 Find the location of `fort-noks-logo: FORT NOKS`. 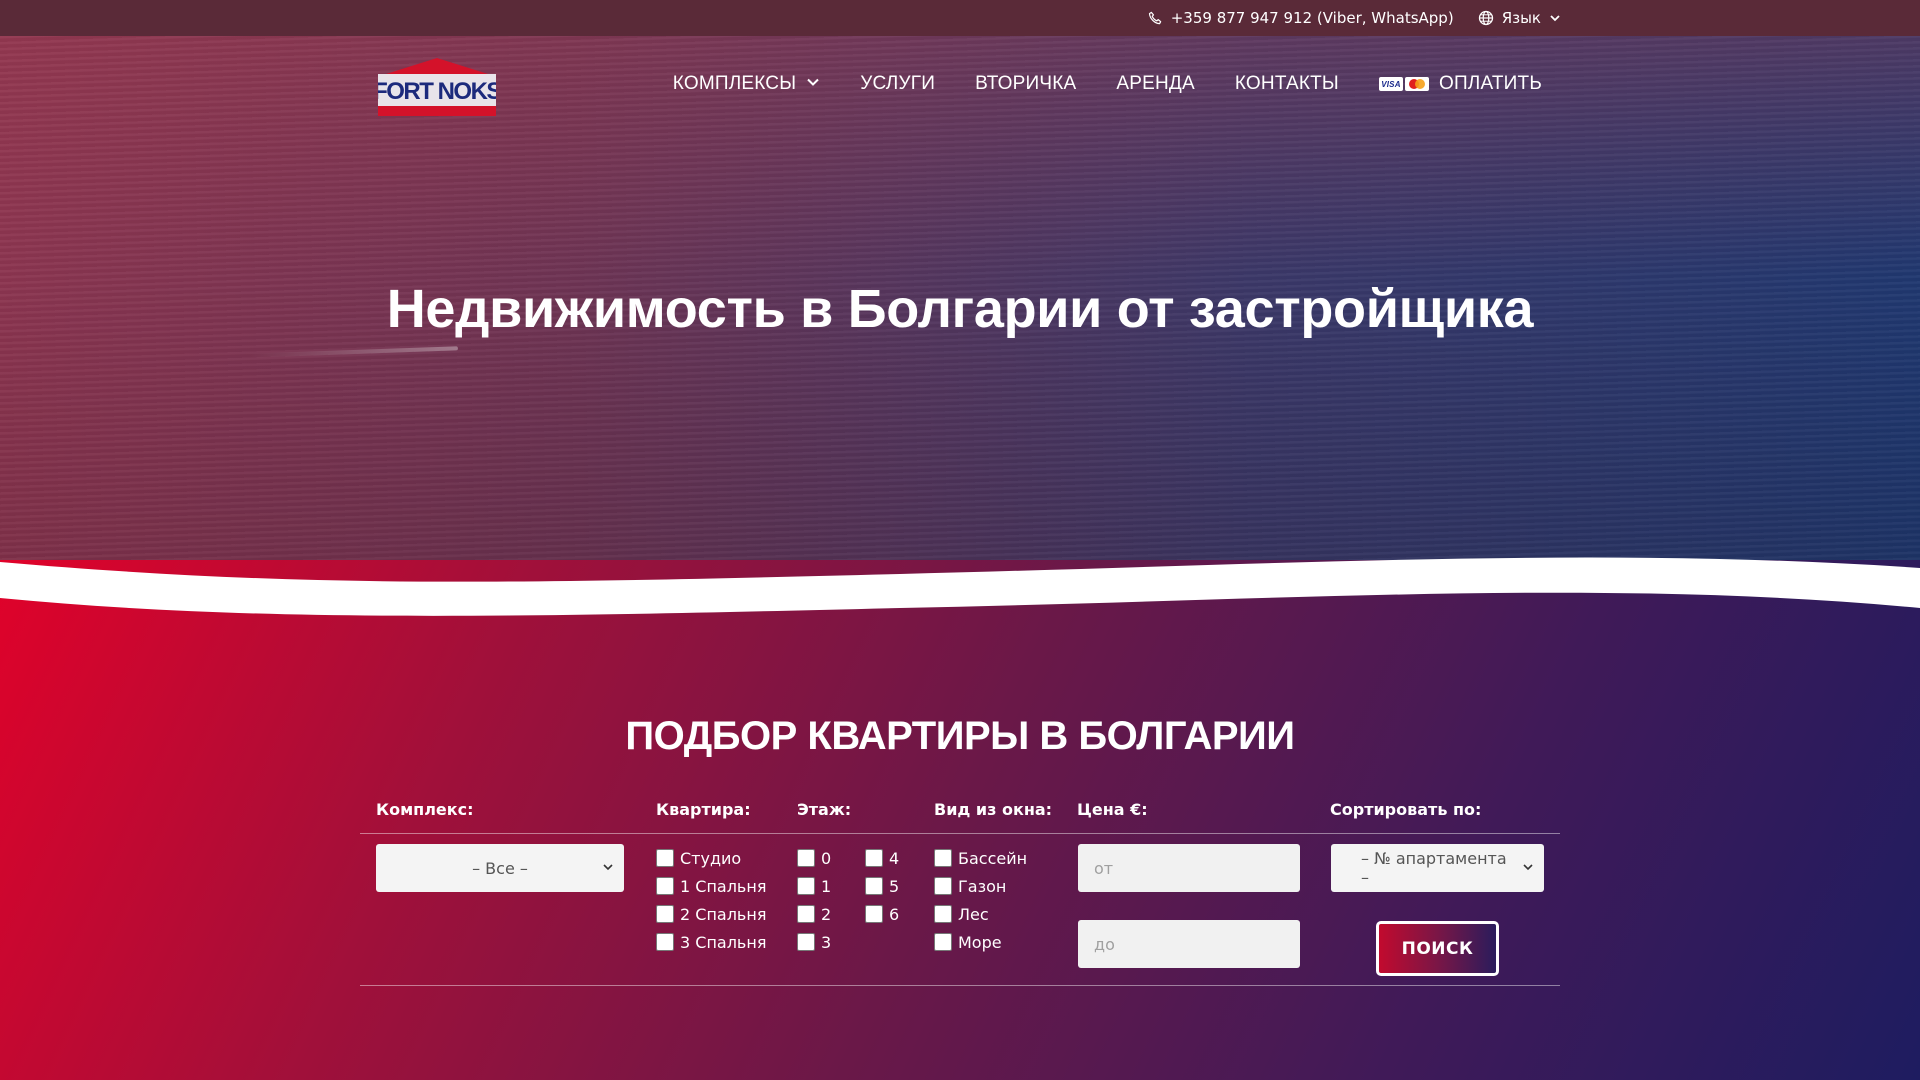

fort-noks-logo: FORT NOKS is located at coordinates (437, 87).